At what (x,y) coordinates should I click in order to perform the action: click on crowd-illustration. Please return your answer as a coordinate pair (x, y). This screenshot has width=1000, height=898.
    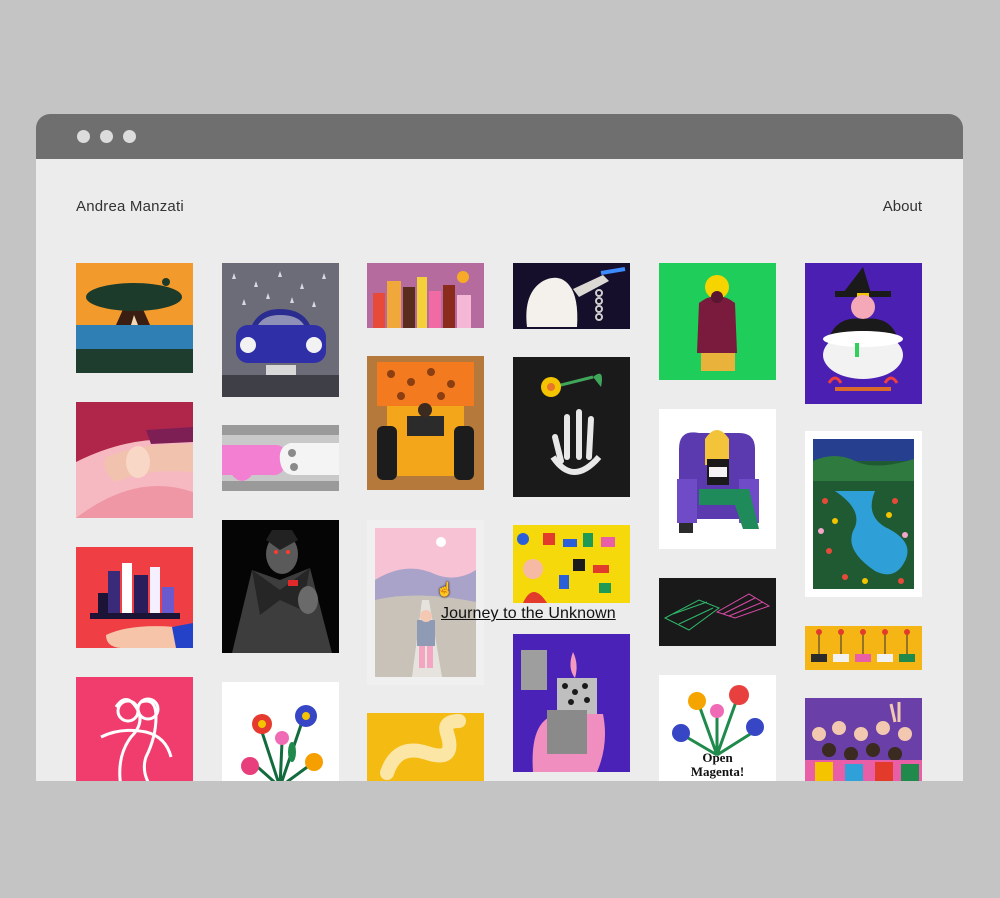
    Looking at the image, I should click on (863, 739).